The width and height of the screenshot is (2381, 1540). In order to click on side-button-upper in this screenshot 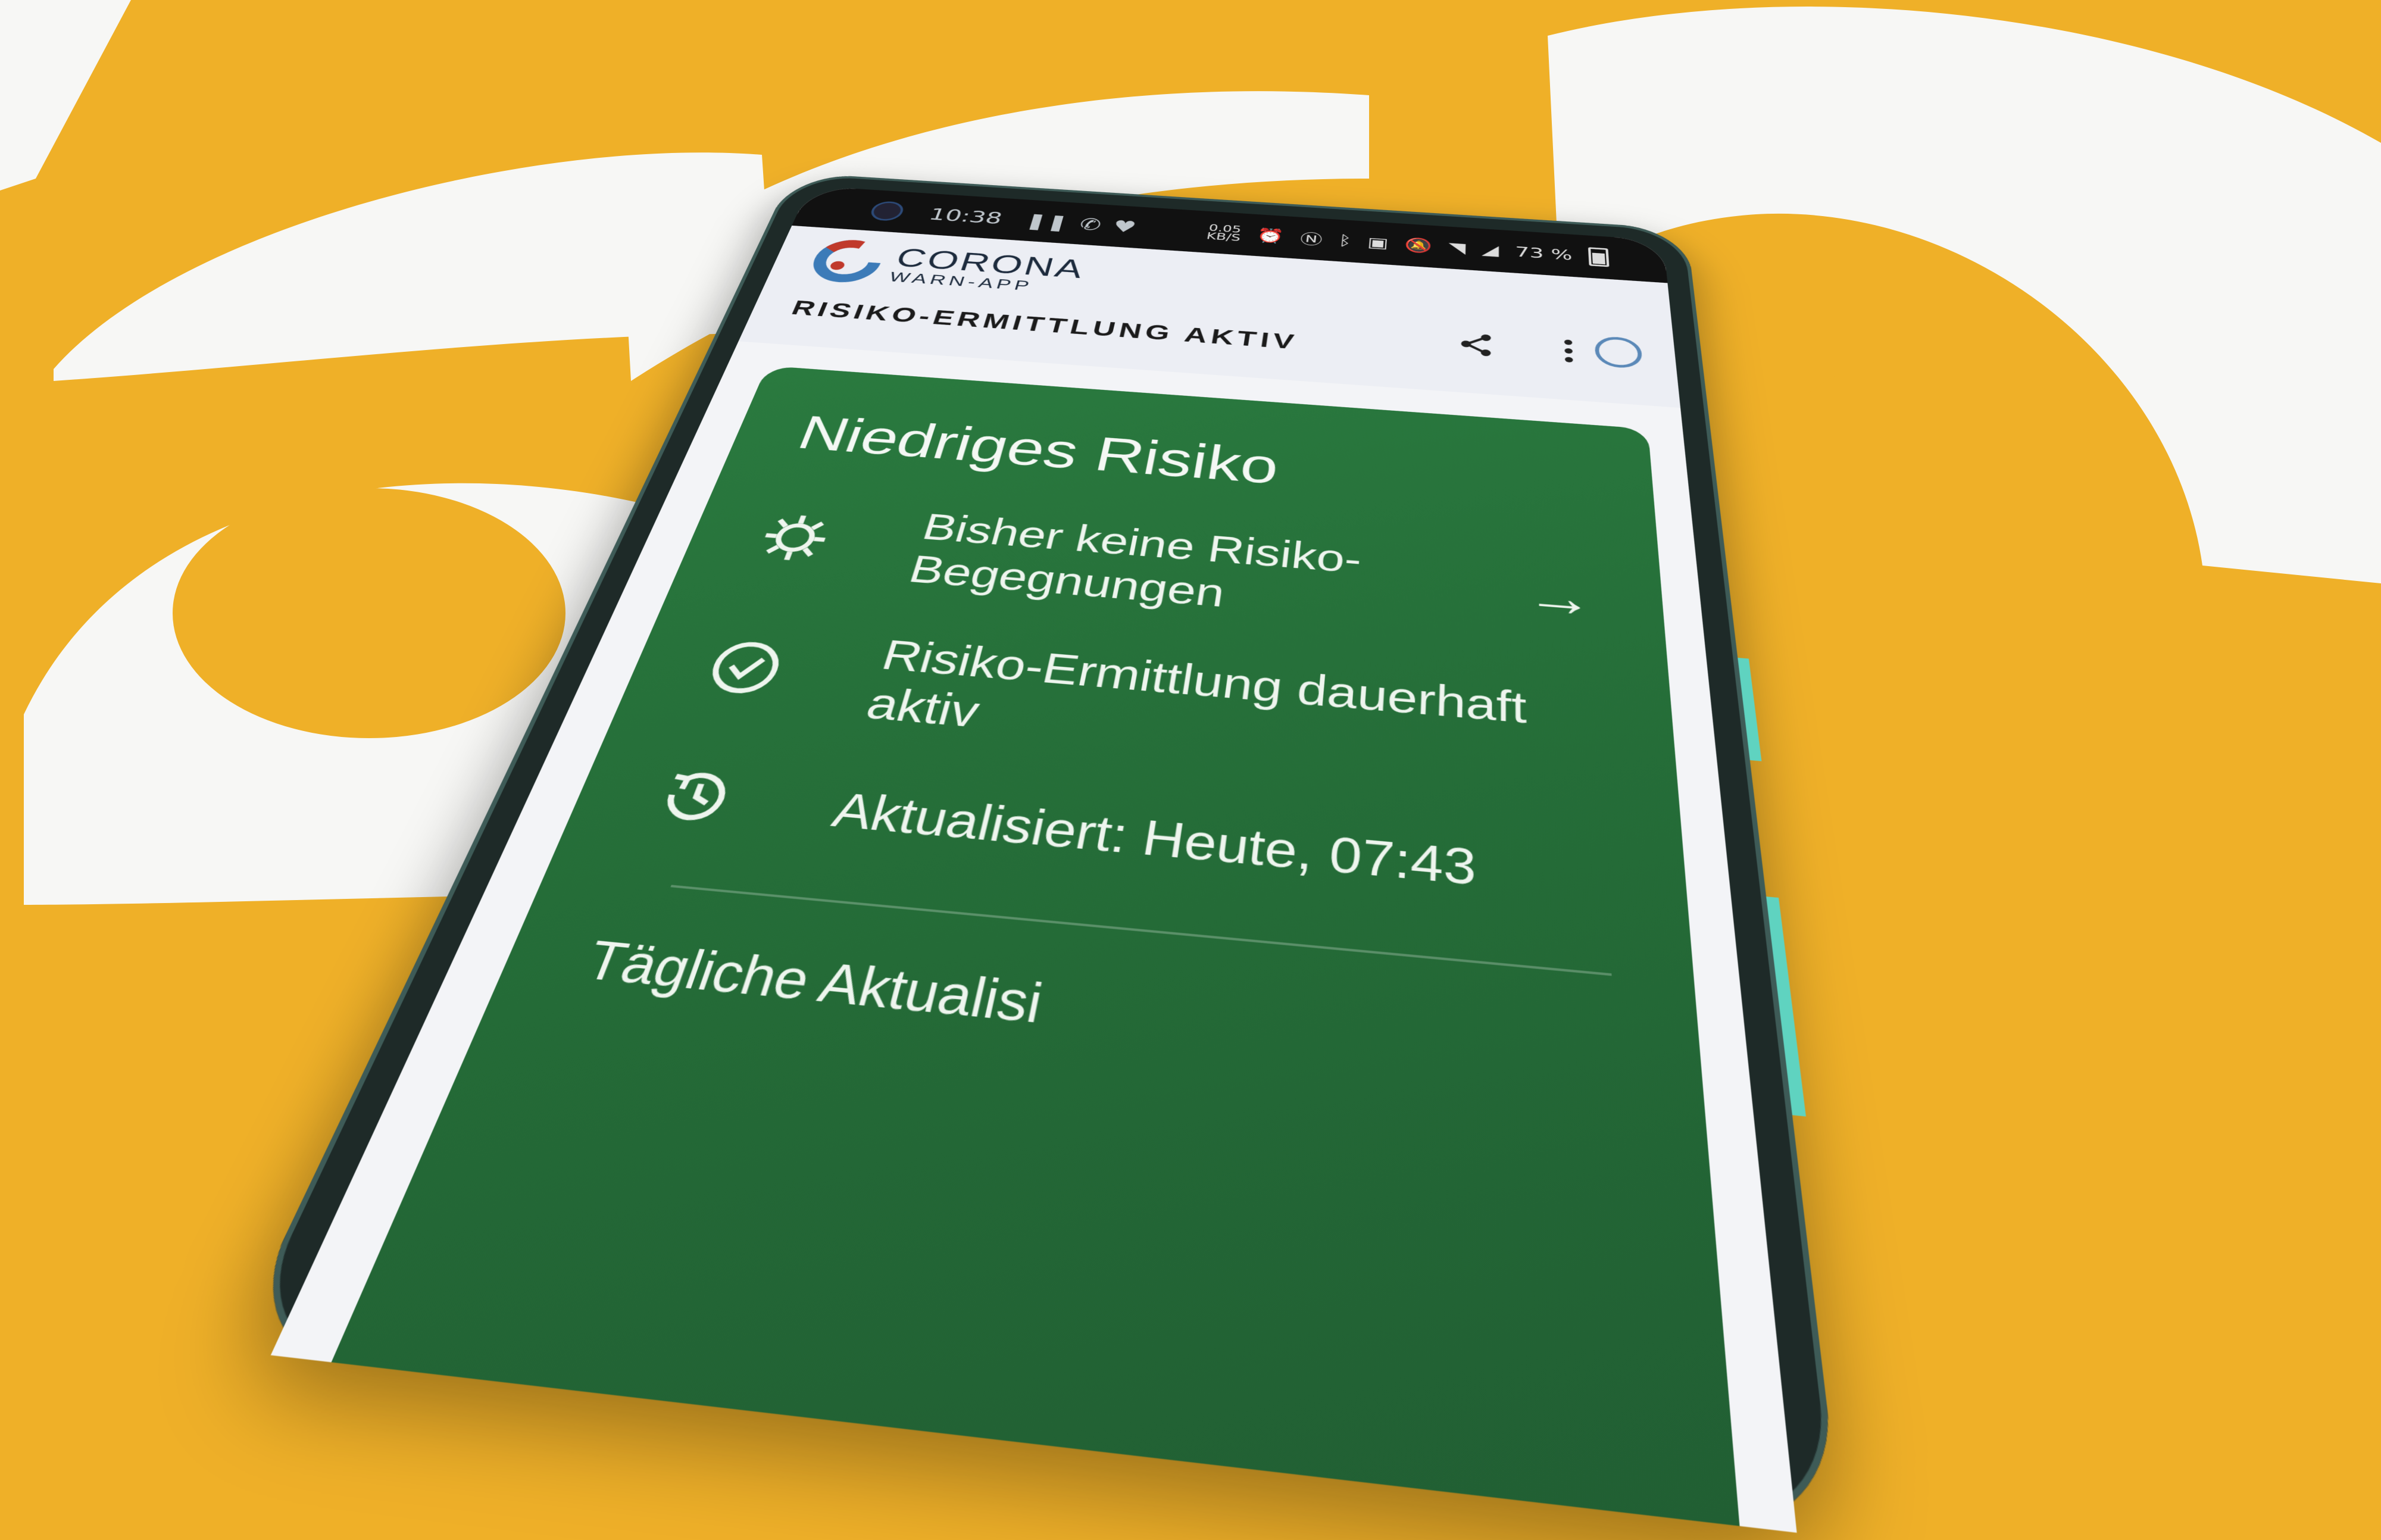, I will do `click(1750, 709)`.